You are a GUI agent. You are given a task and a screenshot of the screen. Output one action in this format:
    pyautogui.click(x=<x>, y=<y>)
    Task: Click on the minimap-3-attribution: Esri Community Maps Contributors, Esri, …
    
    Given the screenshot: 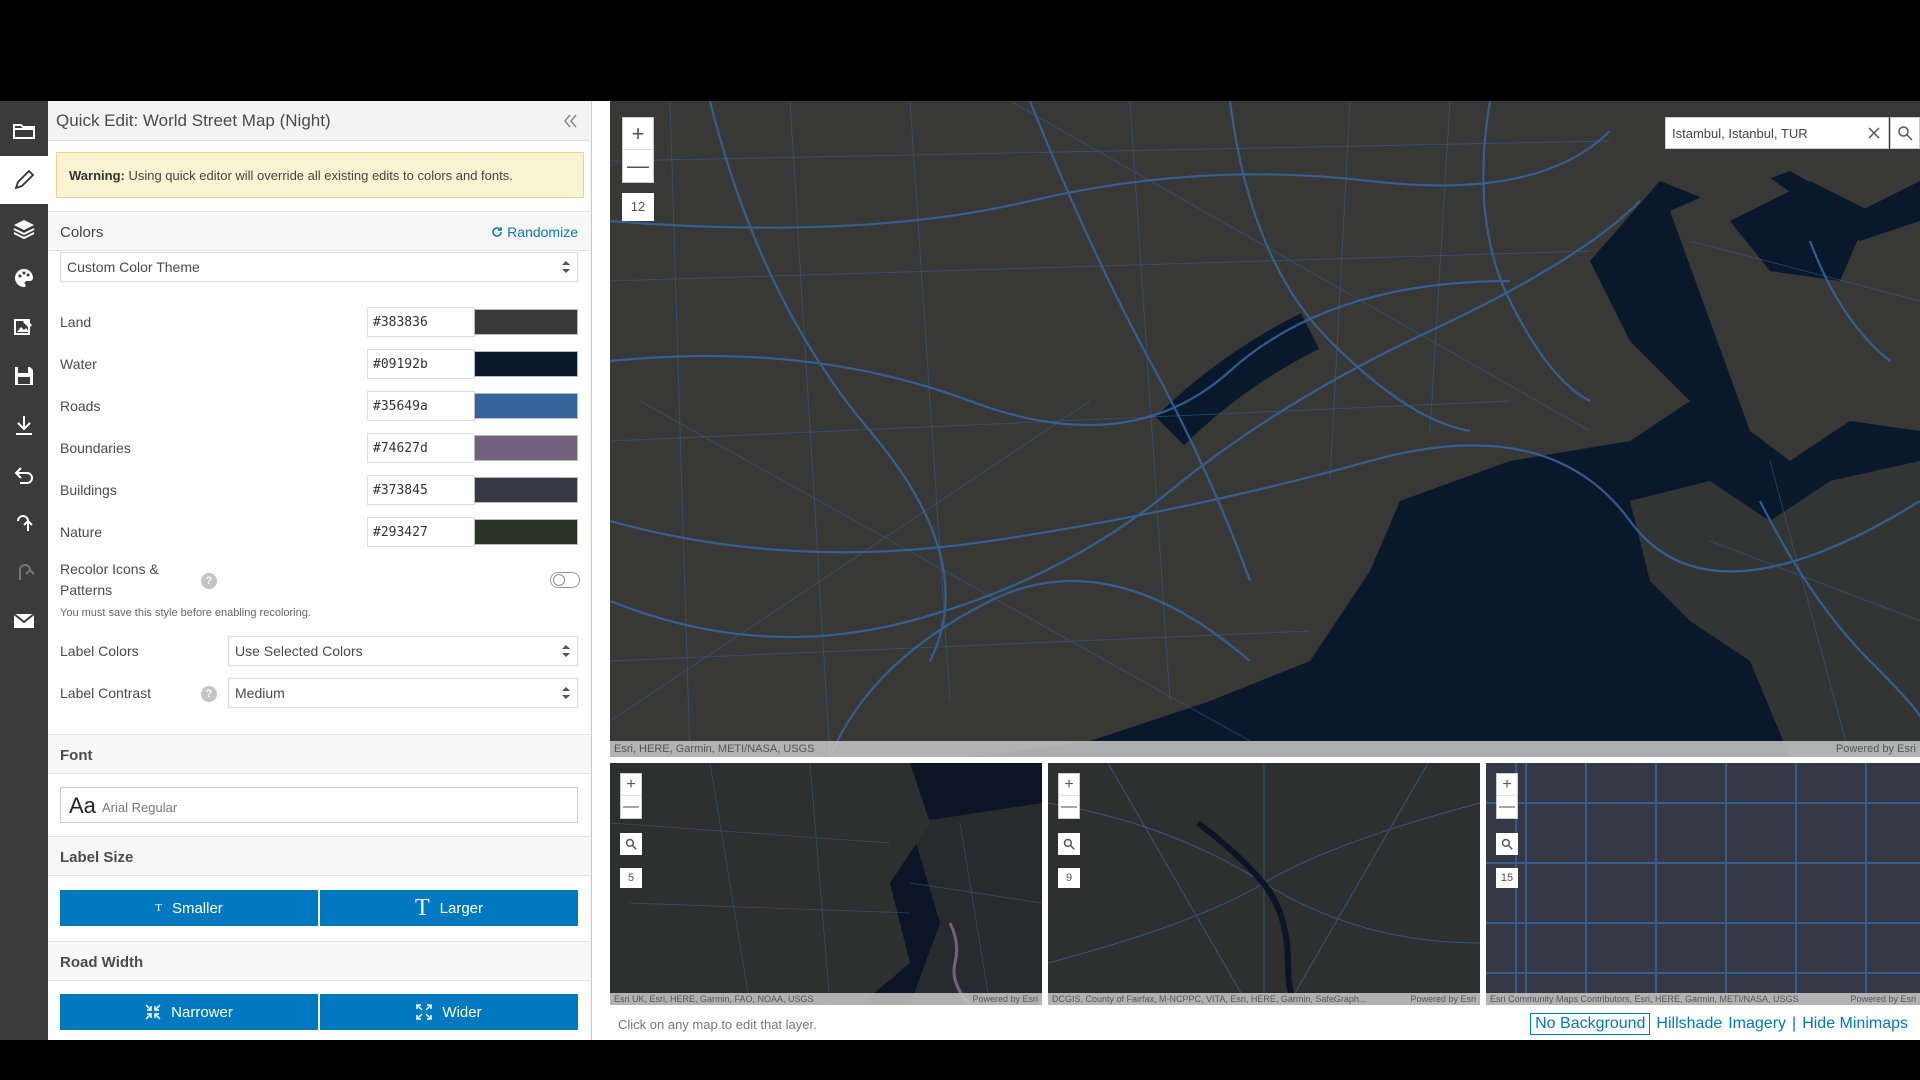 What is the action you would take?
    pyautogui.click(x=1703, y=999)
    